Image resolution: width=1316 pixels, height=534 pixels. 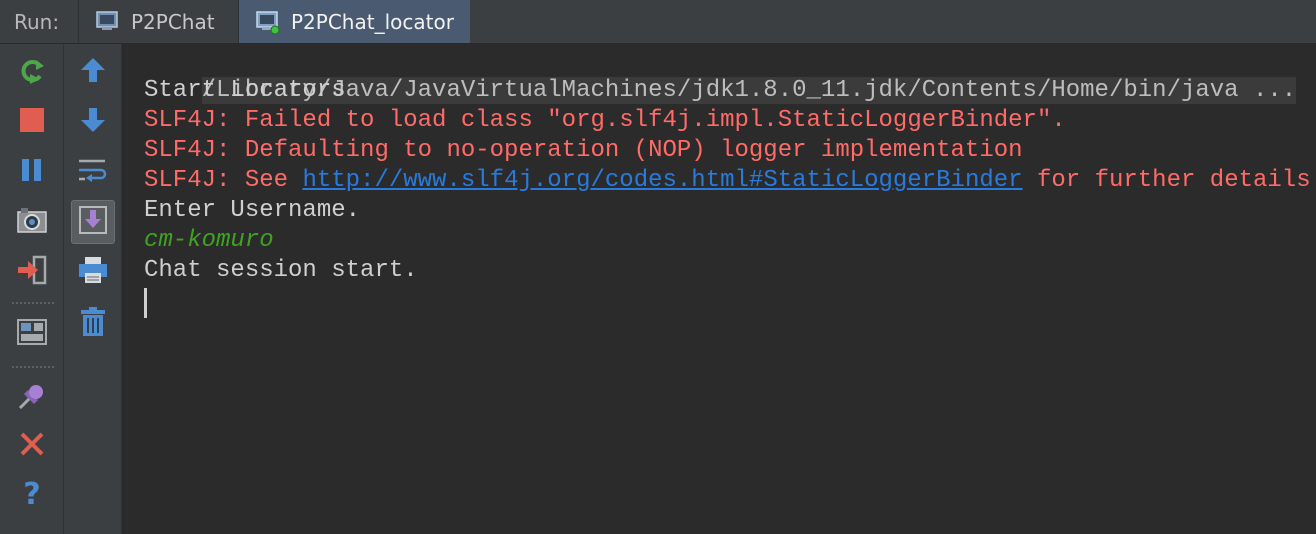 I want to click on console-line: Chat session start., so click(x=281, y=270).